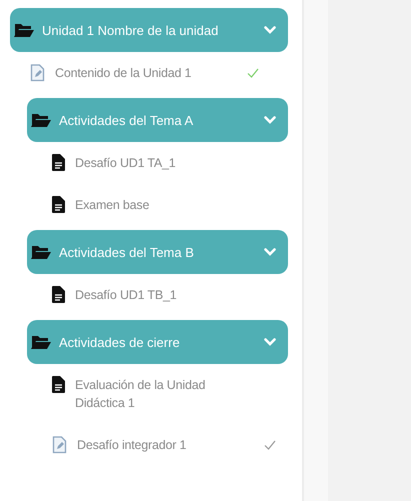  What do you see at coordinates (146, 73) in the screenshot?
I see `activity-link: Contenido de la Unidad 1` at bounding box center [146, 73].